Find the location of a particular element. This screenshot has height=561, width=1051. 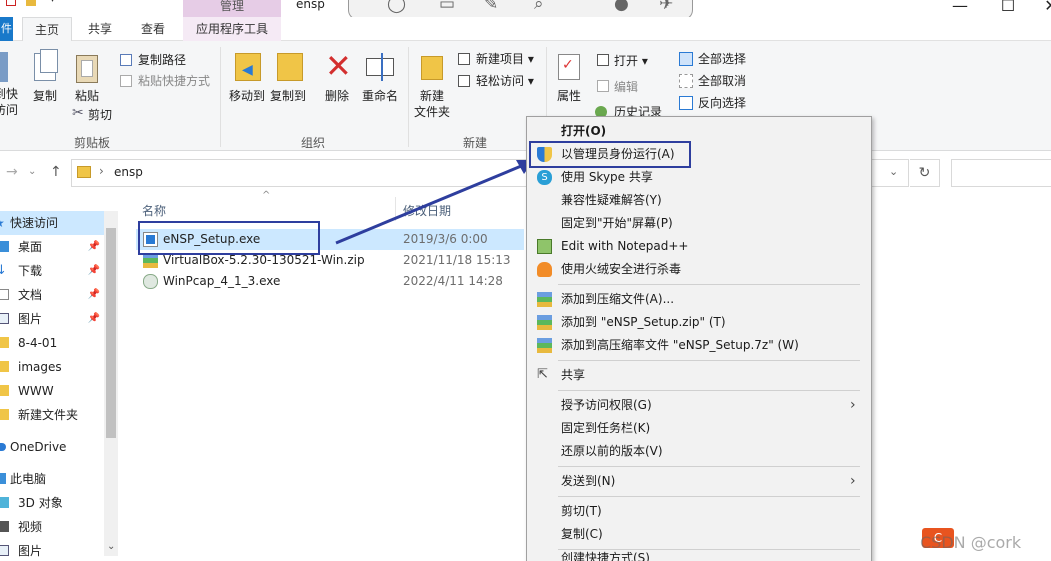

tab-app-tools: 应用程序工具 is located at coordinates (232, 29).